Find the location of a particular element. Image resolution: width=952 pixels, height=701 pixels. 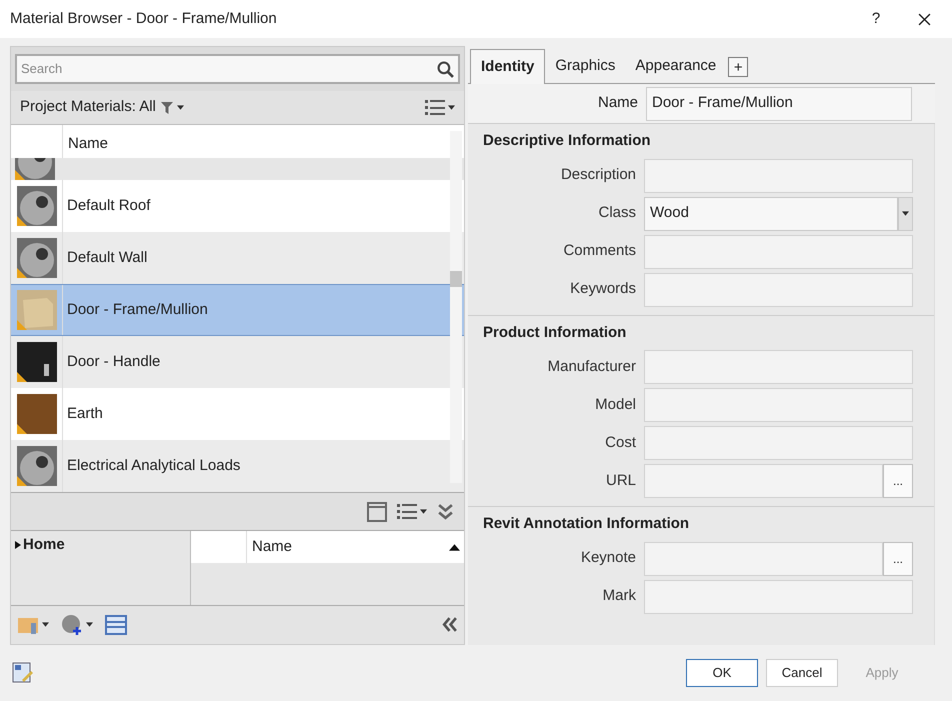

search-box: Search is located at coordinates (237, 69).